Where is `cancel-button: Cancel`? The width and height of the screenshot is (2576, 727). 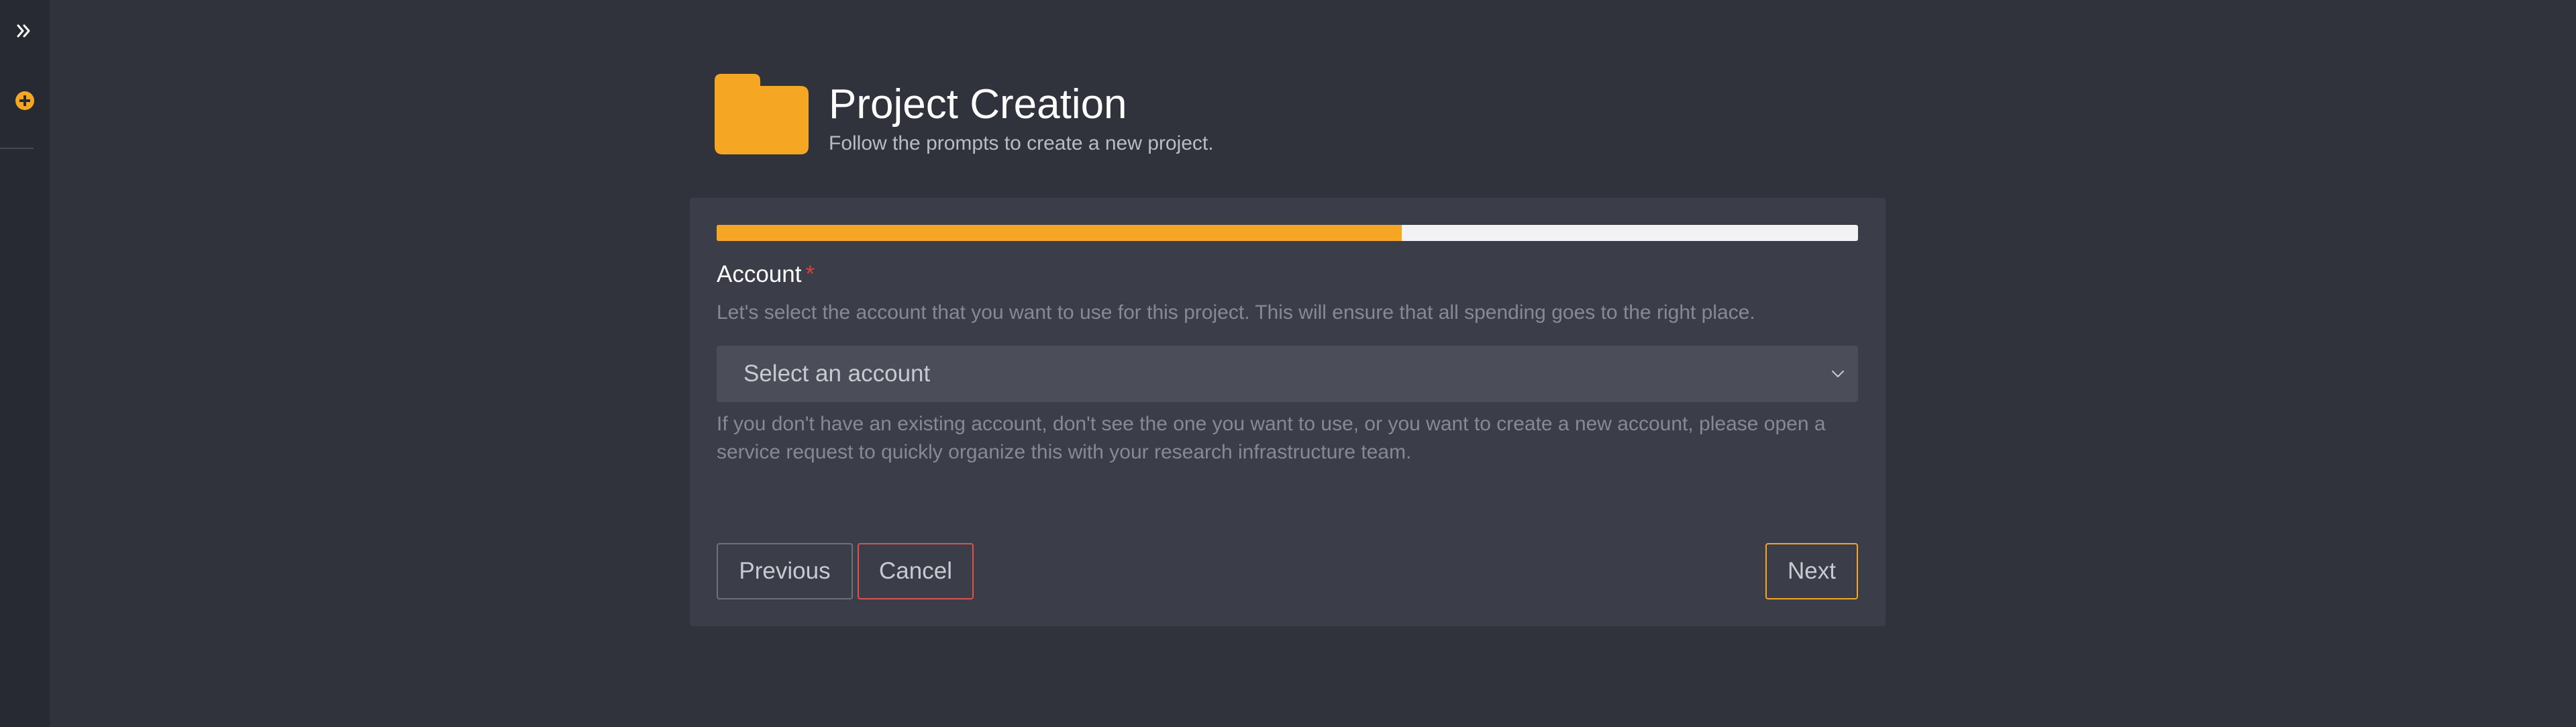 cancel-button: Cancel is located at coordinates (916, 571).